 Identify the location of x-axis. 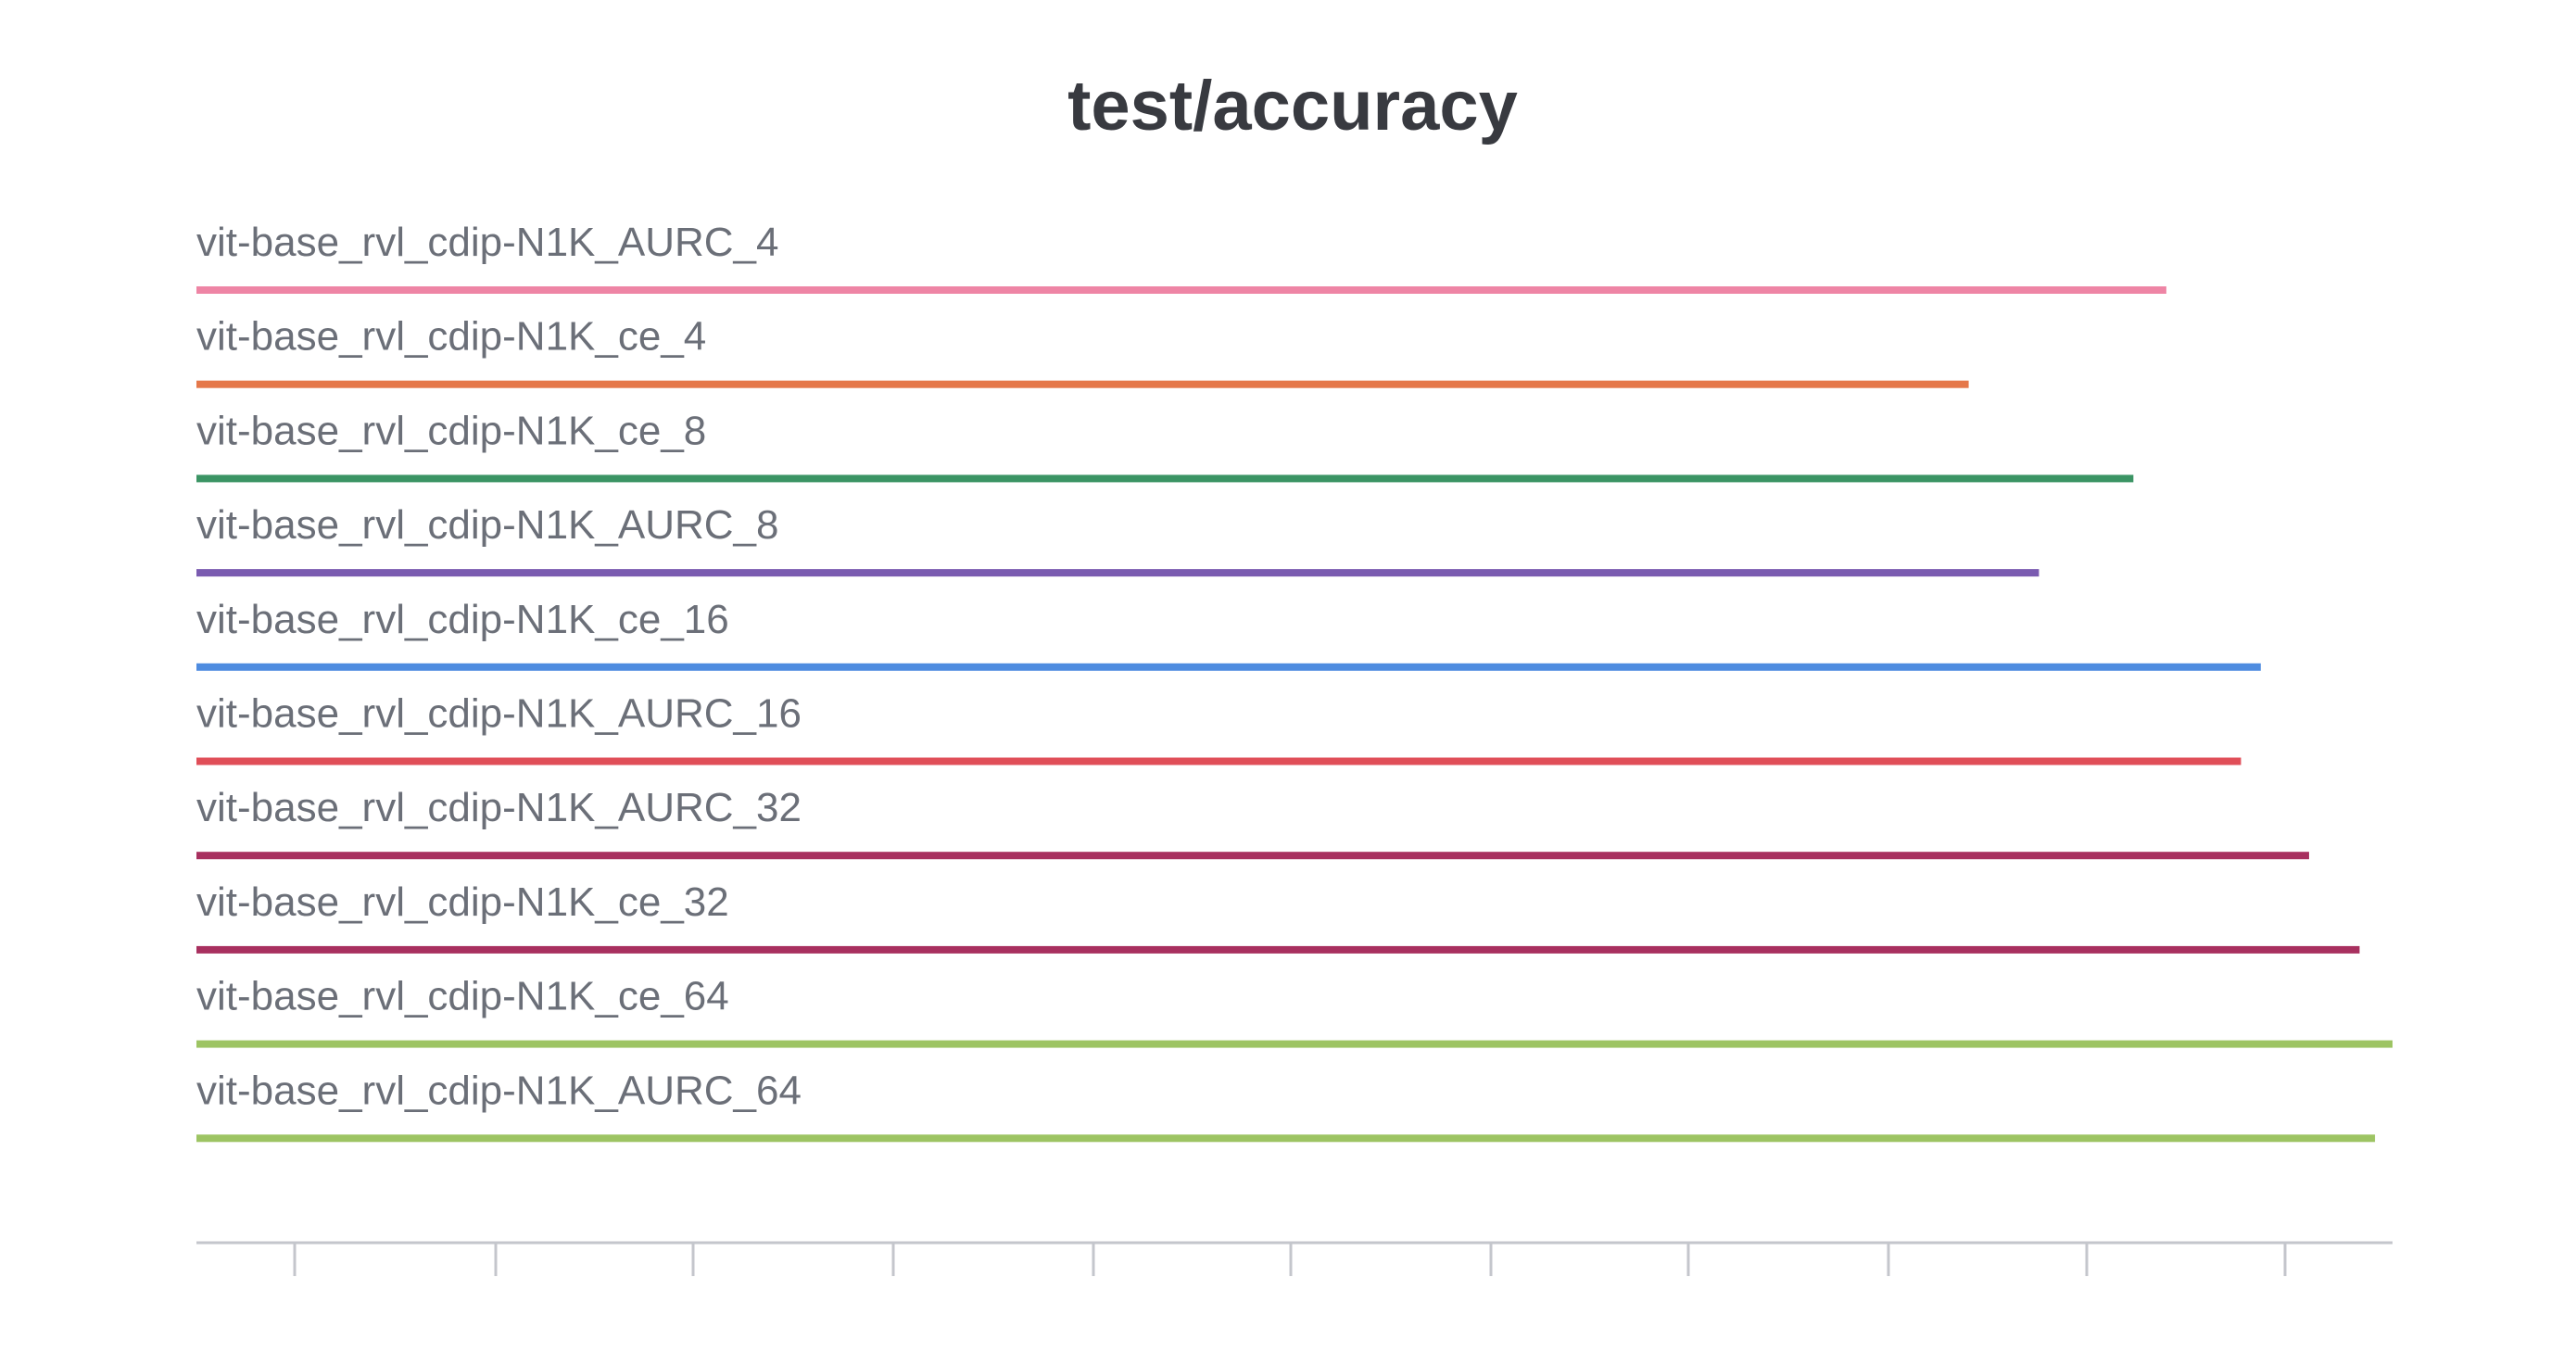
(1294, 1258).